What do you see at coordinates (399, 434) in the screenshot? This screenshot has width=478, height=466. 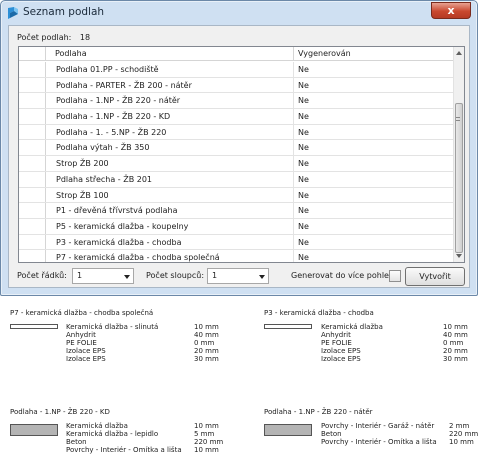 I see `layer-row: Beton 220 mm` at bounding box center [399, 434].